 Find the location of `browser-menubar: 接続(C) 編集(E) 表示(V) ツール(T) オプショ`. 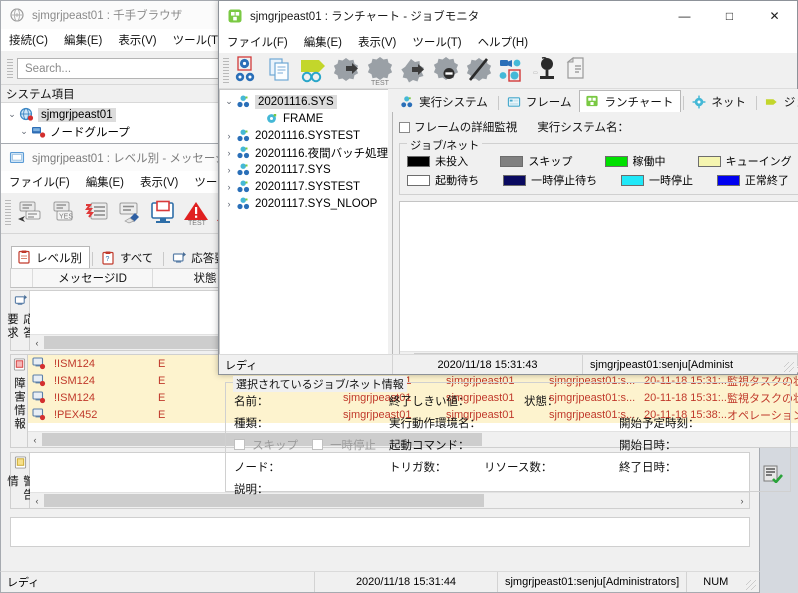

browser-menubar: 接続(C) 編集(E) 表示(V) ツール(T) オプショ is located at coordinates (142, 40).